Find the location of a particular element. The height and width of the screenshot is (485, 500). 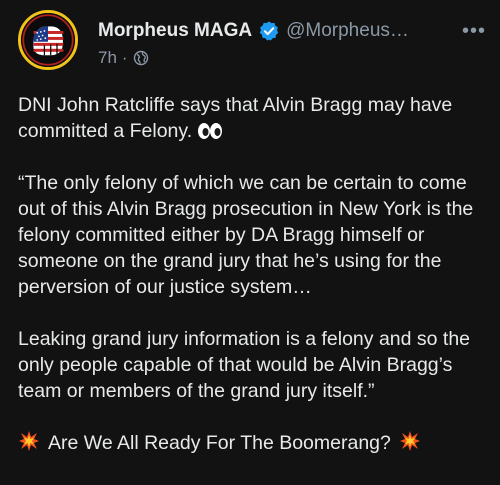

verified-badge-icon is located at coordinates (269, 31).